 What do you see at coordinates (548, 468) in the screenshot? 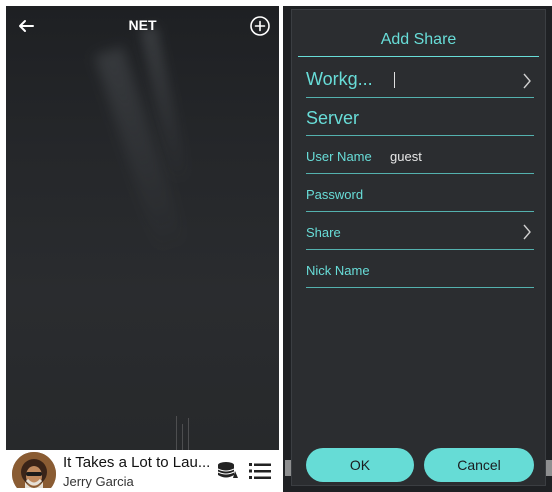
I see `background-icon` at bounding box center [548, 468].